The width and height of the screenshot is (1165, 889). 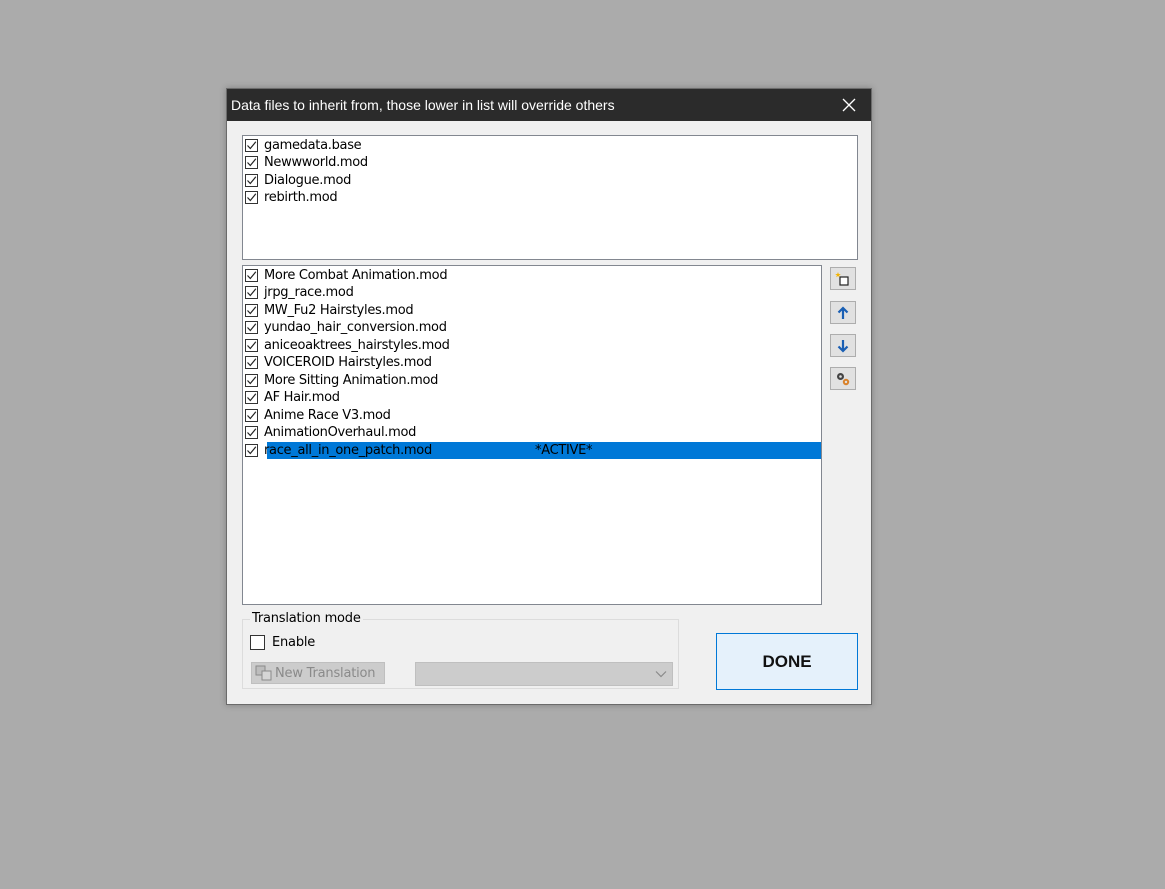 I want to click on arrow-up-icon, so click(x=843, y=312).